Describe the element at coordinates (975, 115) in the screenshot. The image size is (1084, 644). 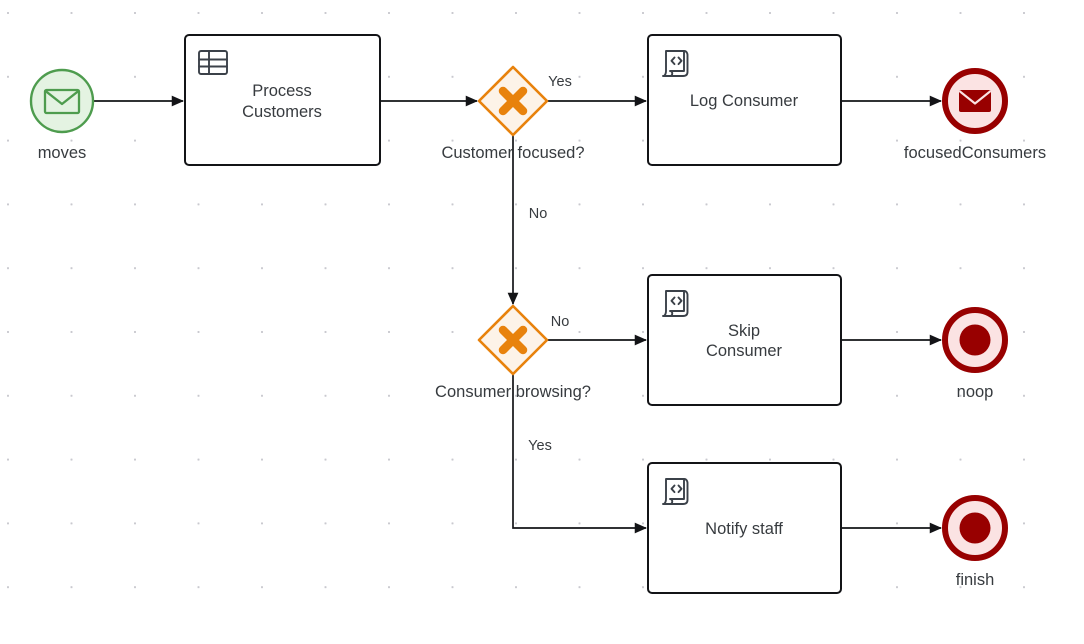
I see `end-event-focused-consumers: focusedConsumers` at that location.